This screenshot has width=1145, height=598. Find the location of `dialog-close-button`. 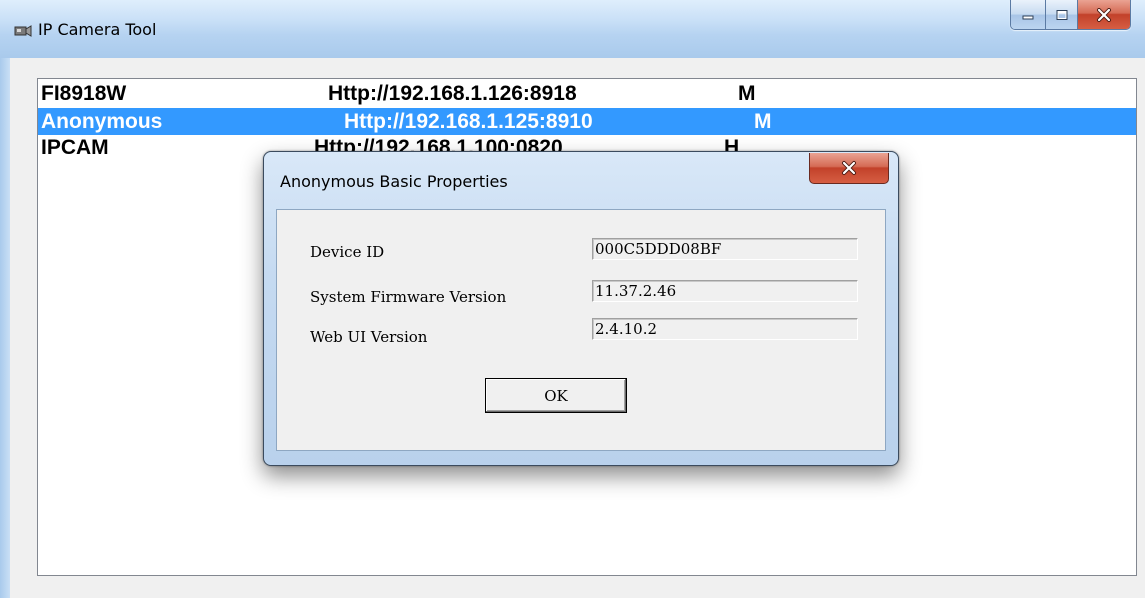

dialog-close-button is located at coordinates (849, 168).